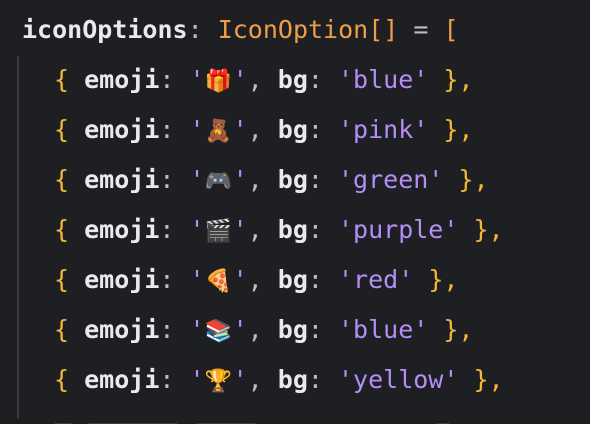 This screenshot has width=590, height=424. I want to click on bg-string: 'red', so click(376, 279).